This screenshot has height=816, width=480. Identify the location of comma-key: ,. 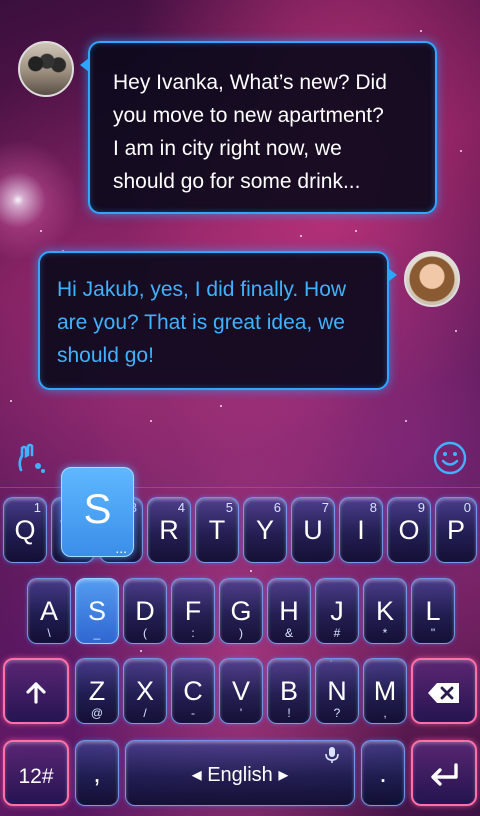
(97, 773).